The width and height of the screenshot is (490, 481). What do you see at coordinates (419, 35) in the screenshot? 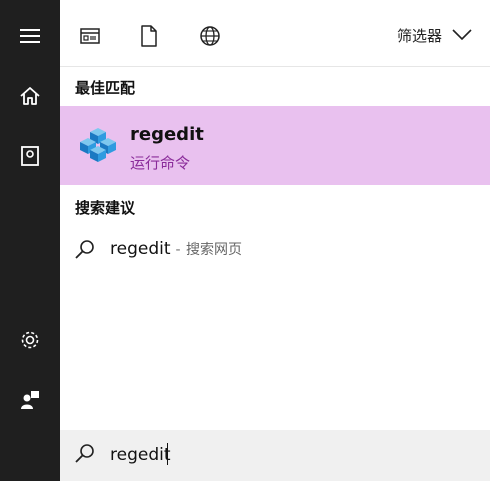
I see `filter-label: 筛选器` at bounding box center [419, 35].